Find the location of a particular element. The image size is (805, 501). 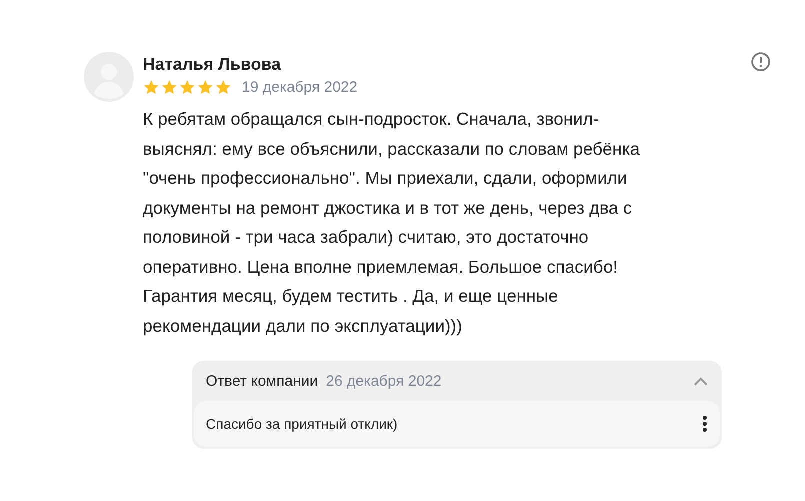

review-date: 19 декабря 2022 is located at coordinates (300, 87).